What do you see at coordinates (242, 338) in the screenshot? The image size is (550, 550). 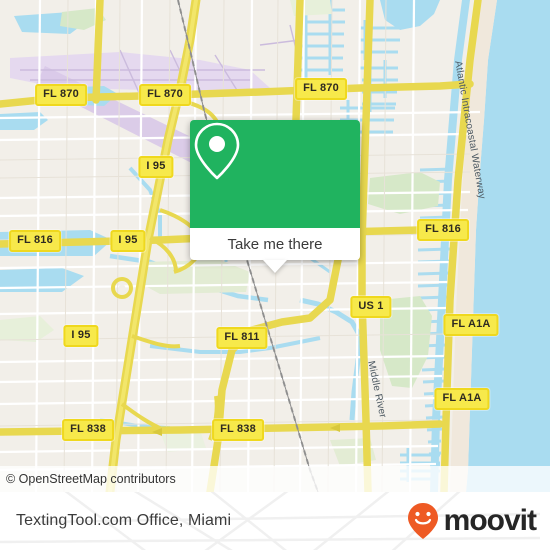 I see `highway-shield: FL 811` at bounding box center [242, 338].